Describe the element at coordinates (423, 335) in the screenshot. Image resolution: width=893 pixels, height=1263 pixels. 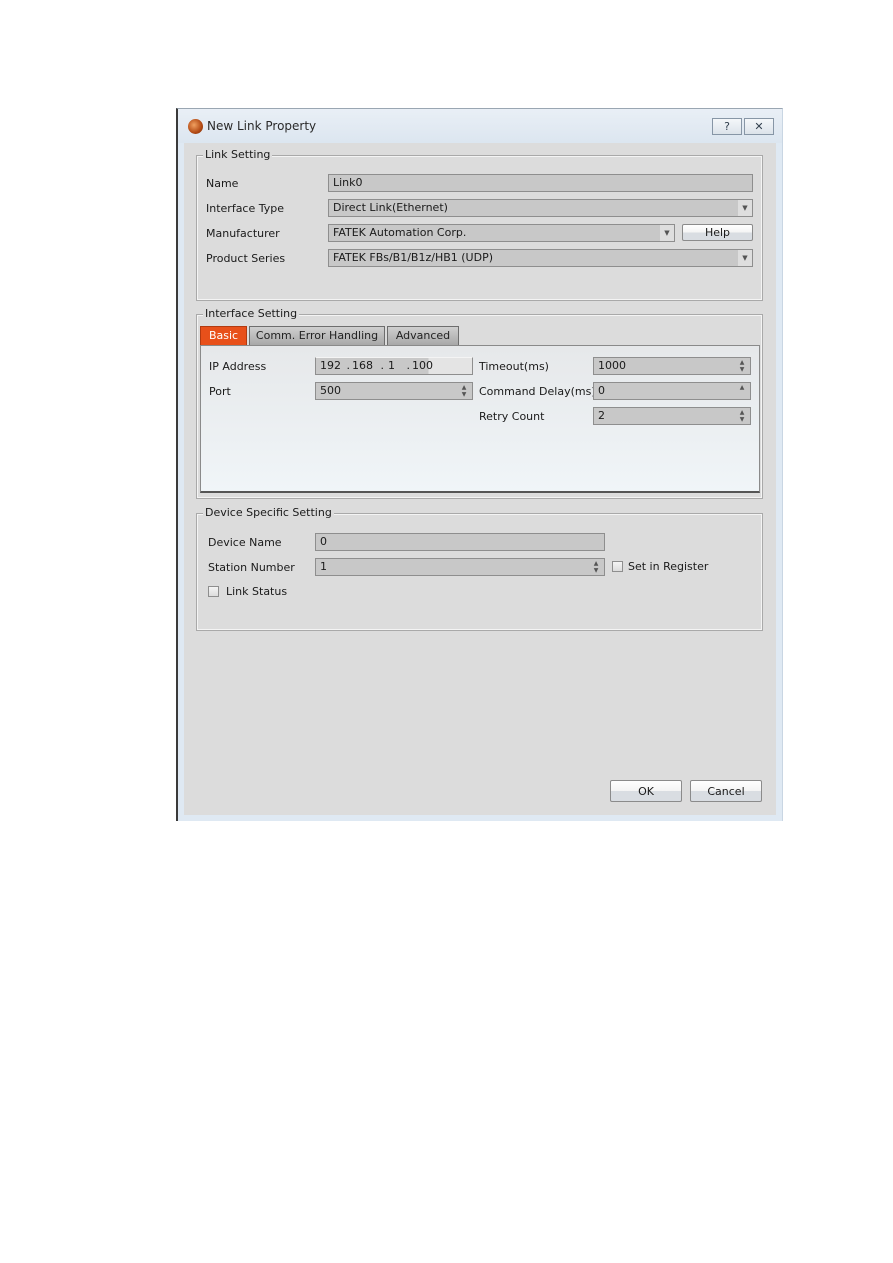
I see `tab-advanced: Advanced` at that location.